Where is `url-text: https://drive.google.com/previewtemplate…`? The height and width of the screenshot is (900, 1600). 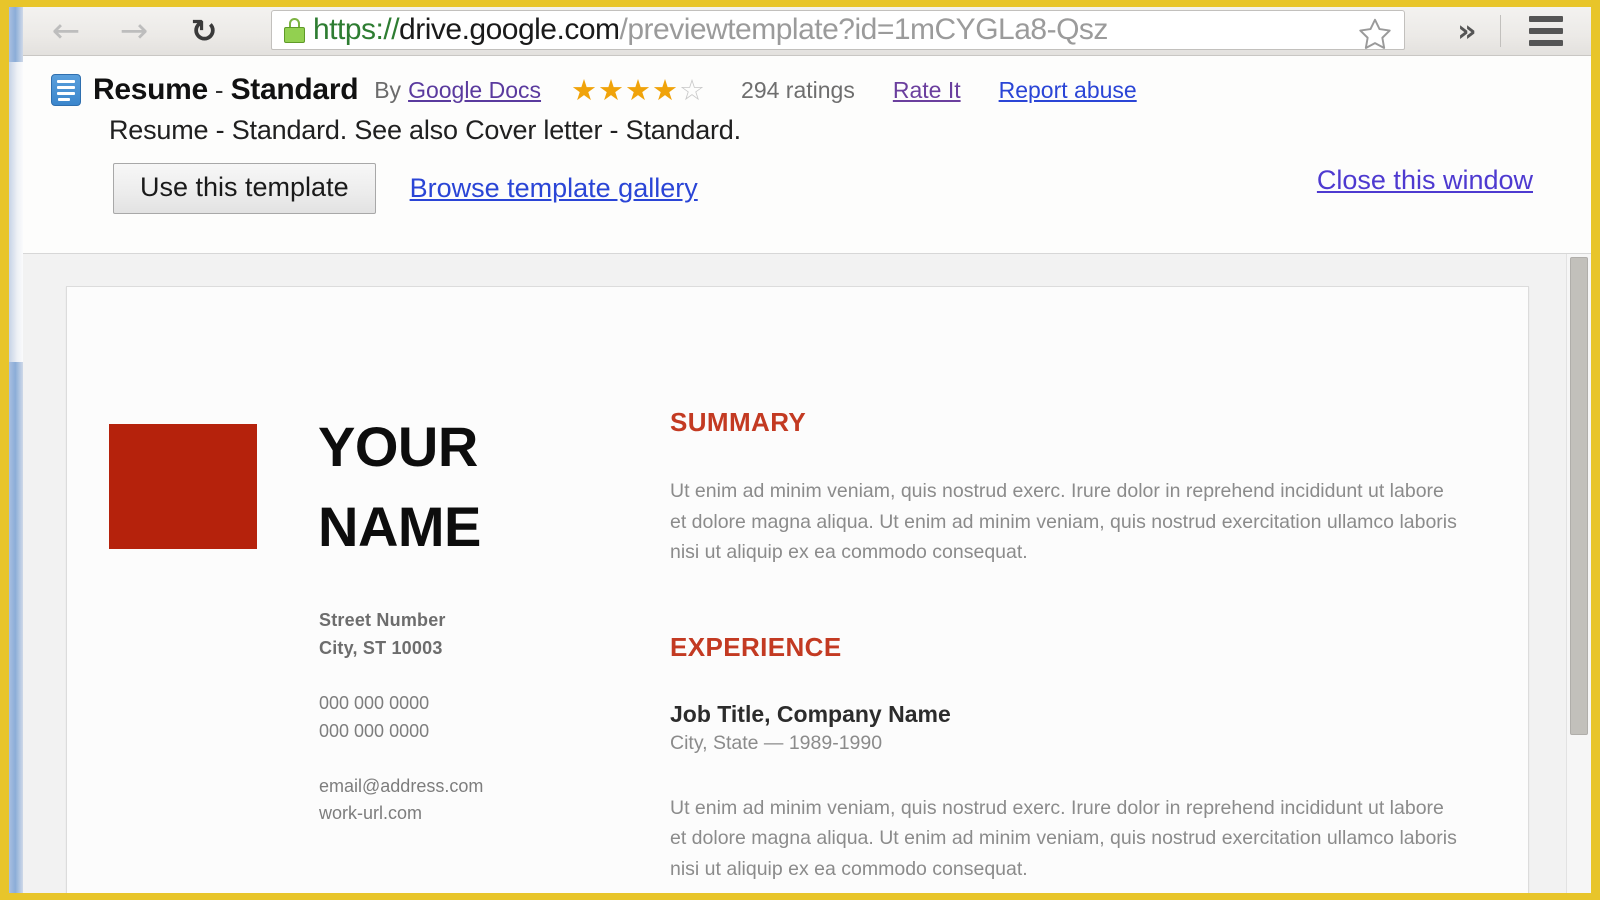 url-text: https://drive.google.com/previewtemplate… is located at coordinates (710, 30).